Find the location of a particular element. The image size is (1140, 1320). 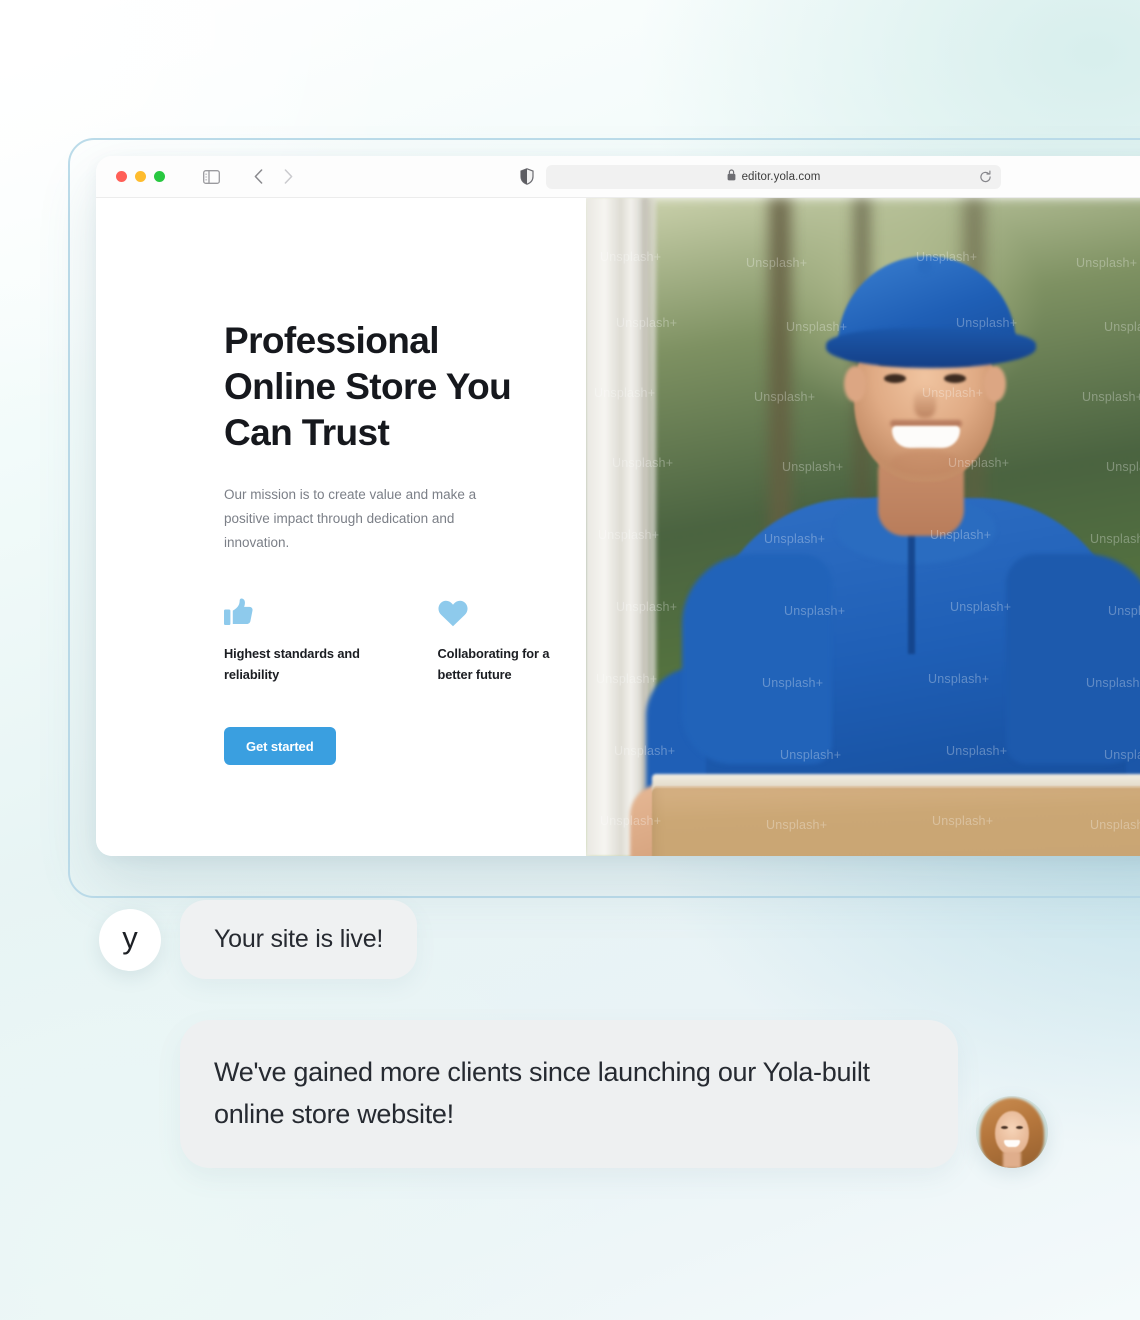

chat-message-row: y Your site is live! is located at coordinates (258, 939).